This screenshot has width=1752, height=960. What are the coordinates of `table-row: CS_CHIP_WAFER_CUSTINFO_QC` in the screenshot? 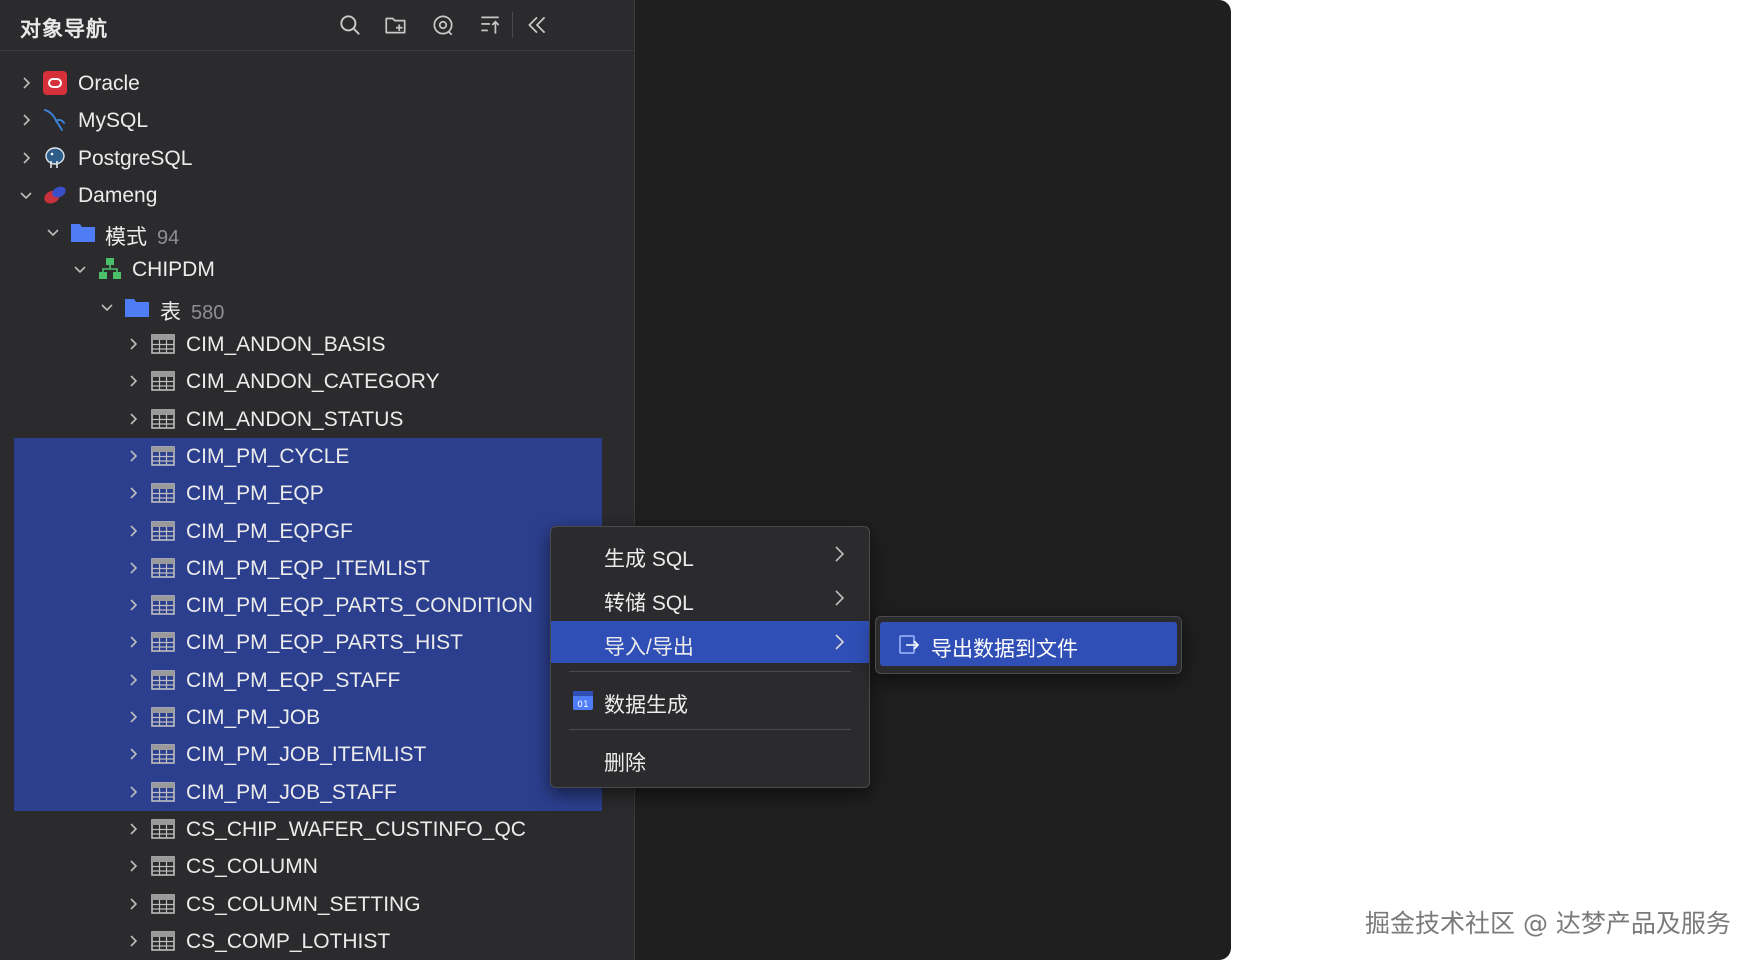 It's located at (317, 829).